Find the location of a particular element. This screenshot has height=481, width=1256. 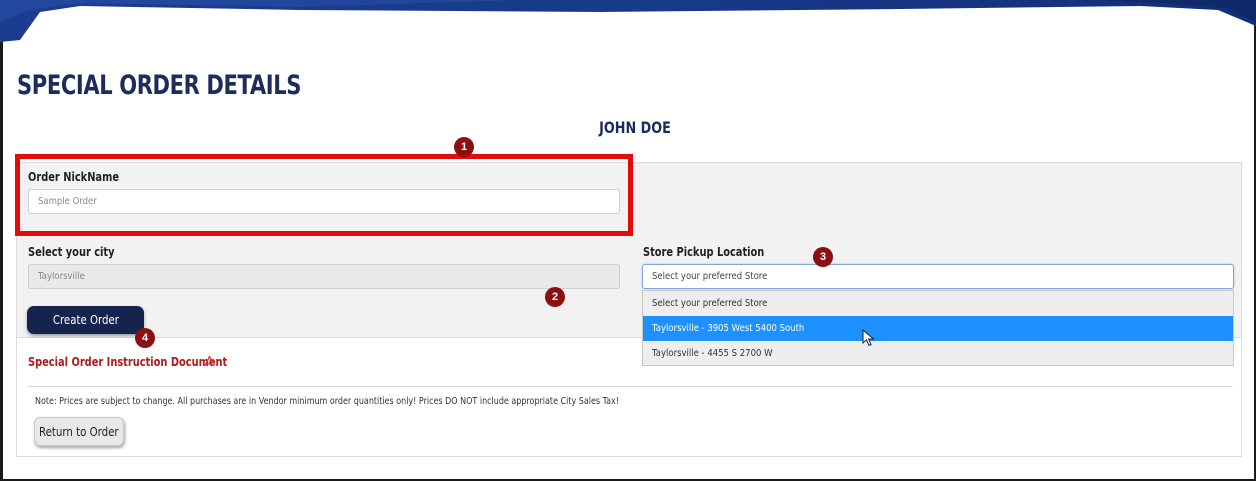

panel-border-right is located at coordinates (1241, 397).